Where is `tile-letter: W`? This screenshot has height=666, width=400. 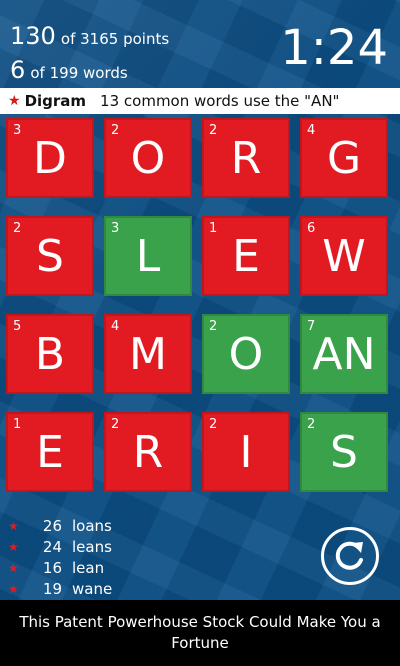
tile-letter: W is located at coordinates (344, 256).